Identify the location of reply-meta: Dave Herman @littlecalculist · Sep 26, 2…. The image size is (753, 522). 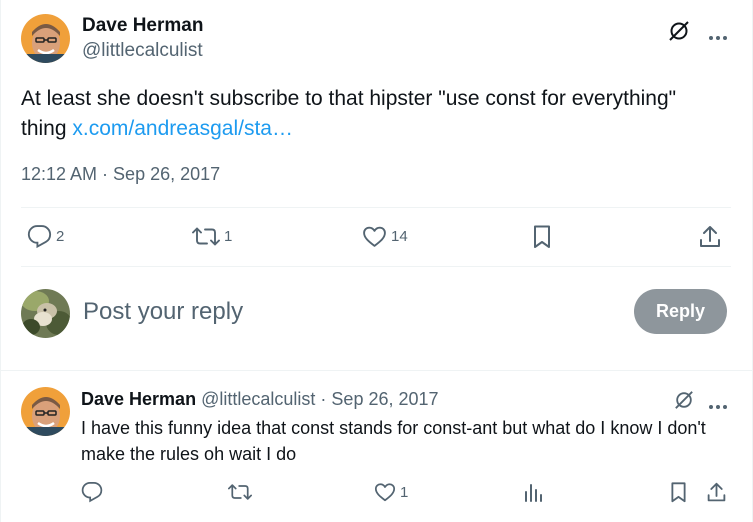
(260, 399).